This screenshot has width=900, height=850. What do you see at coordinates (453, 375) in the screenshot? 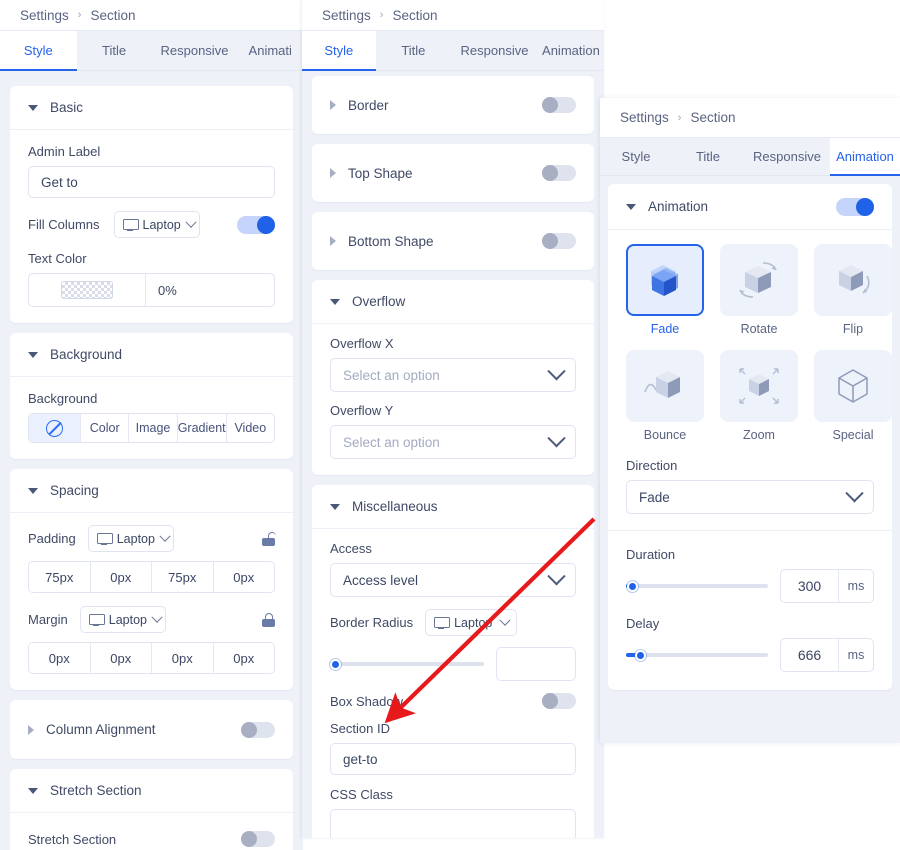
I see `overflow-x-select: Select an option` at bounding box center [453, 375].